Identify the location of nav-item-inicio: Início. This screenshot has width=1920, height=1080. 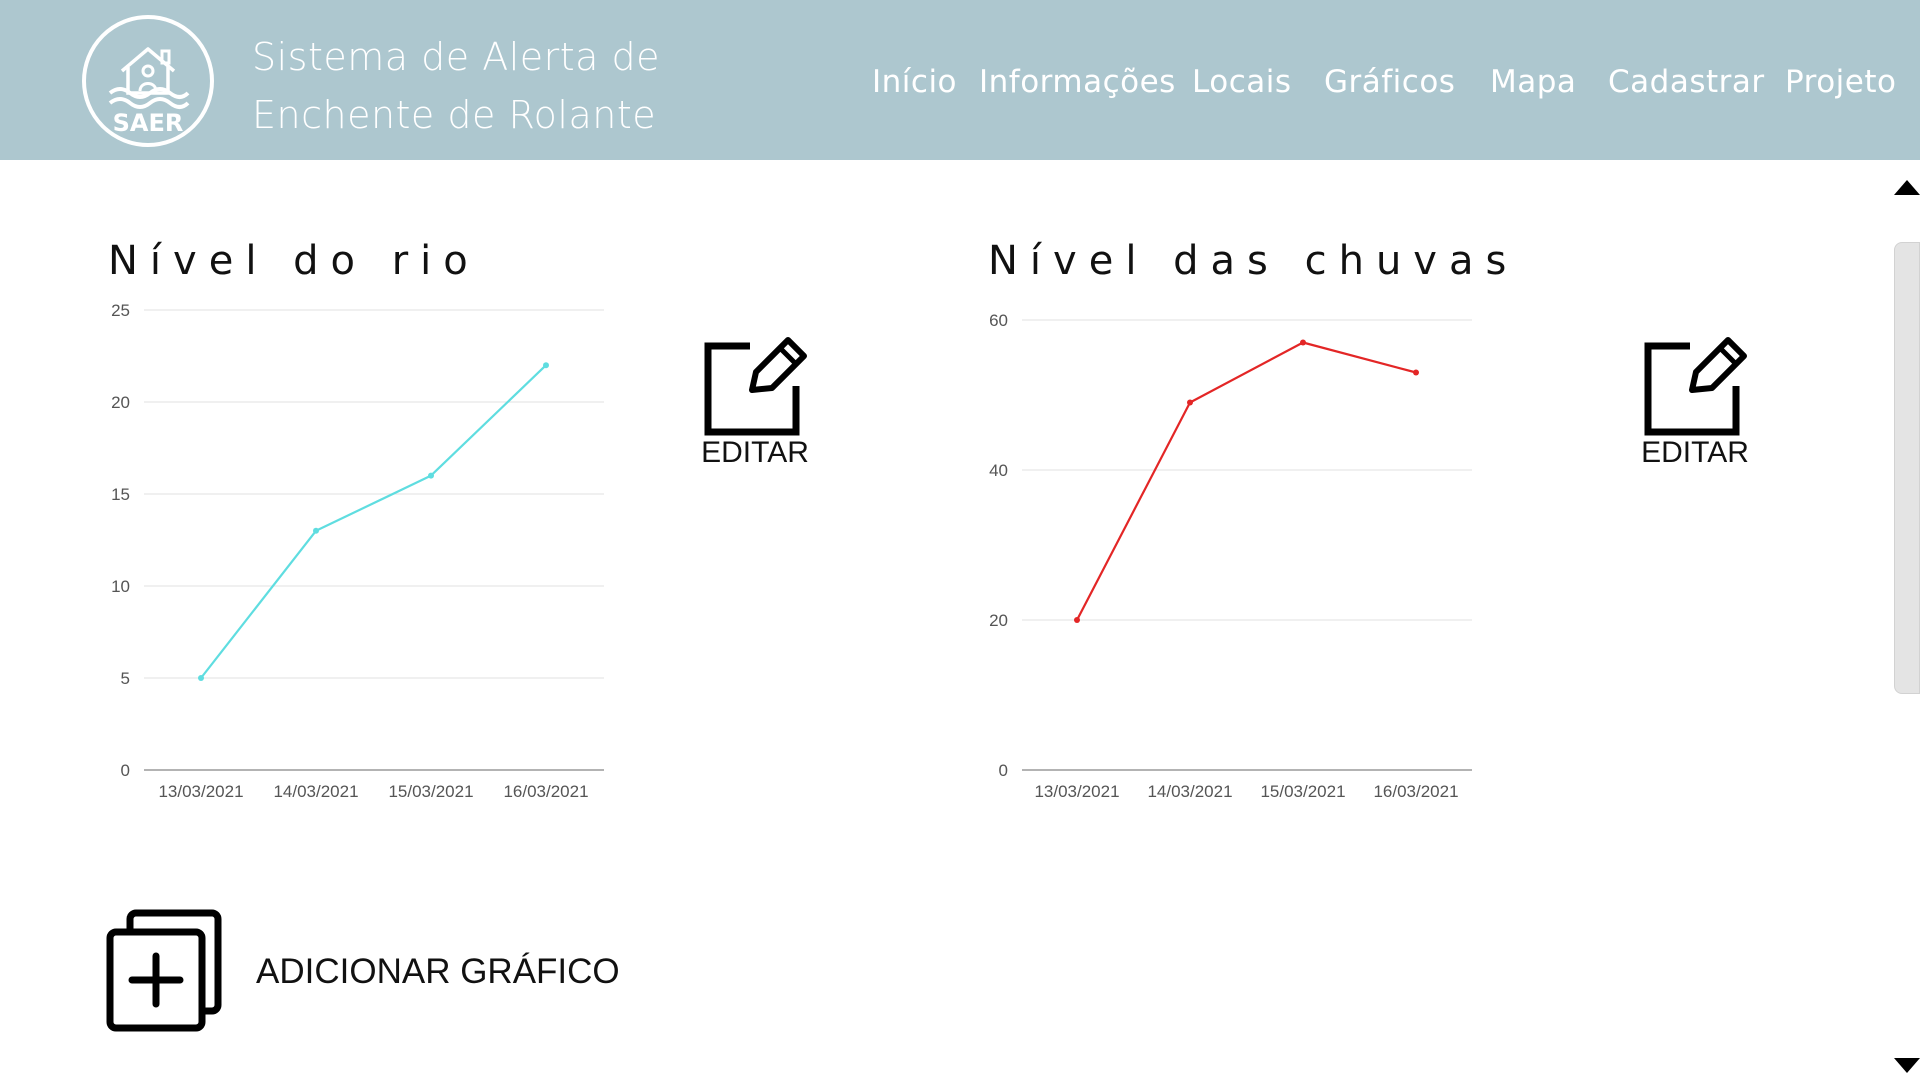
(914, 82).